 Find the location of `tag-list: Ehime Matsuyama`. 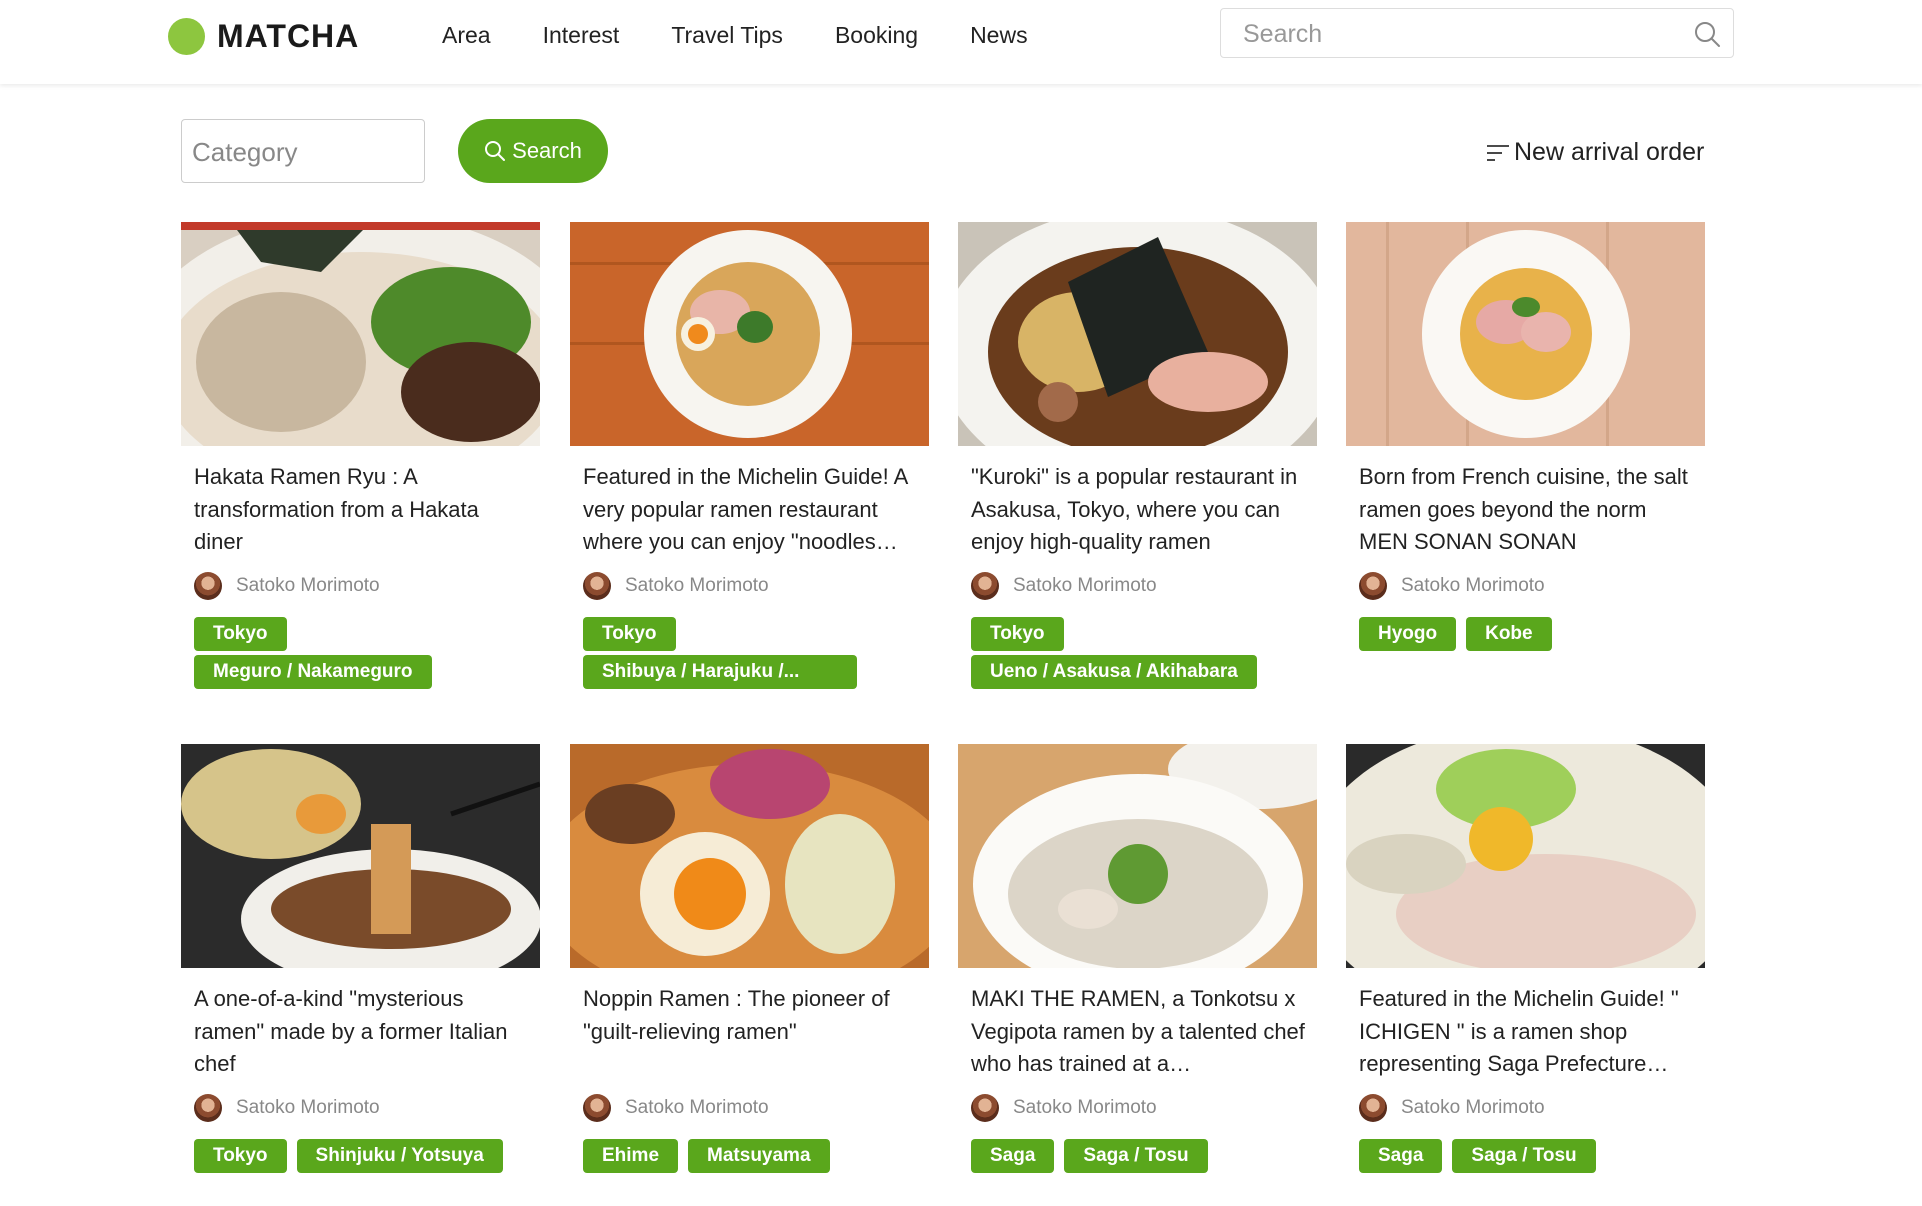

tag-list: Ehime Matsuyama is located at coordinates (753, 1158).